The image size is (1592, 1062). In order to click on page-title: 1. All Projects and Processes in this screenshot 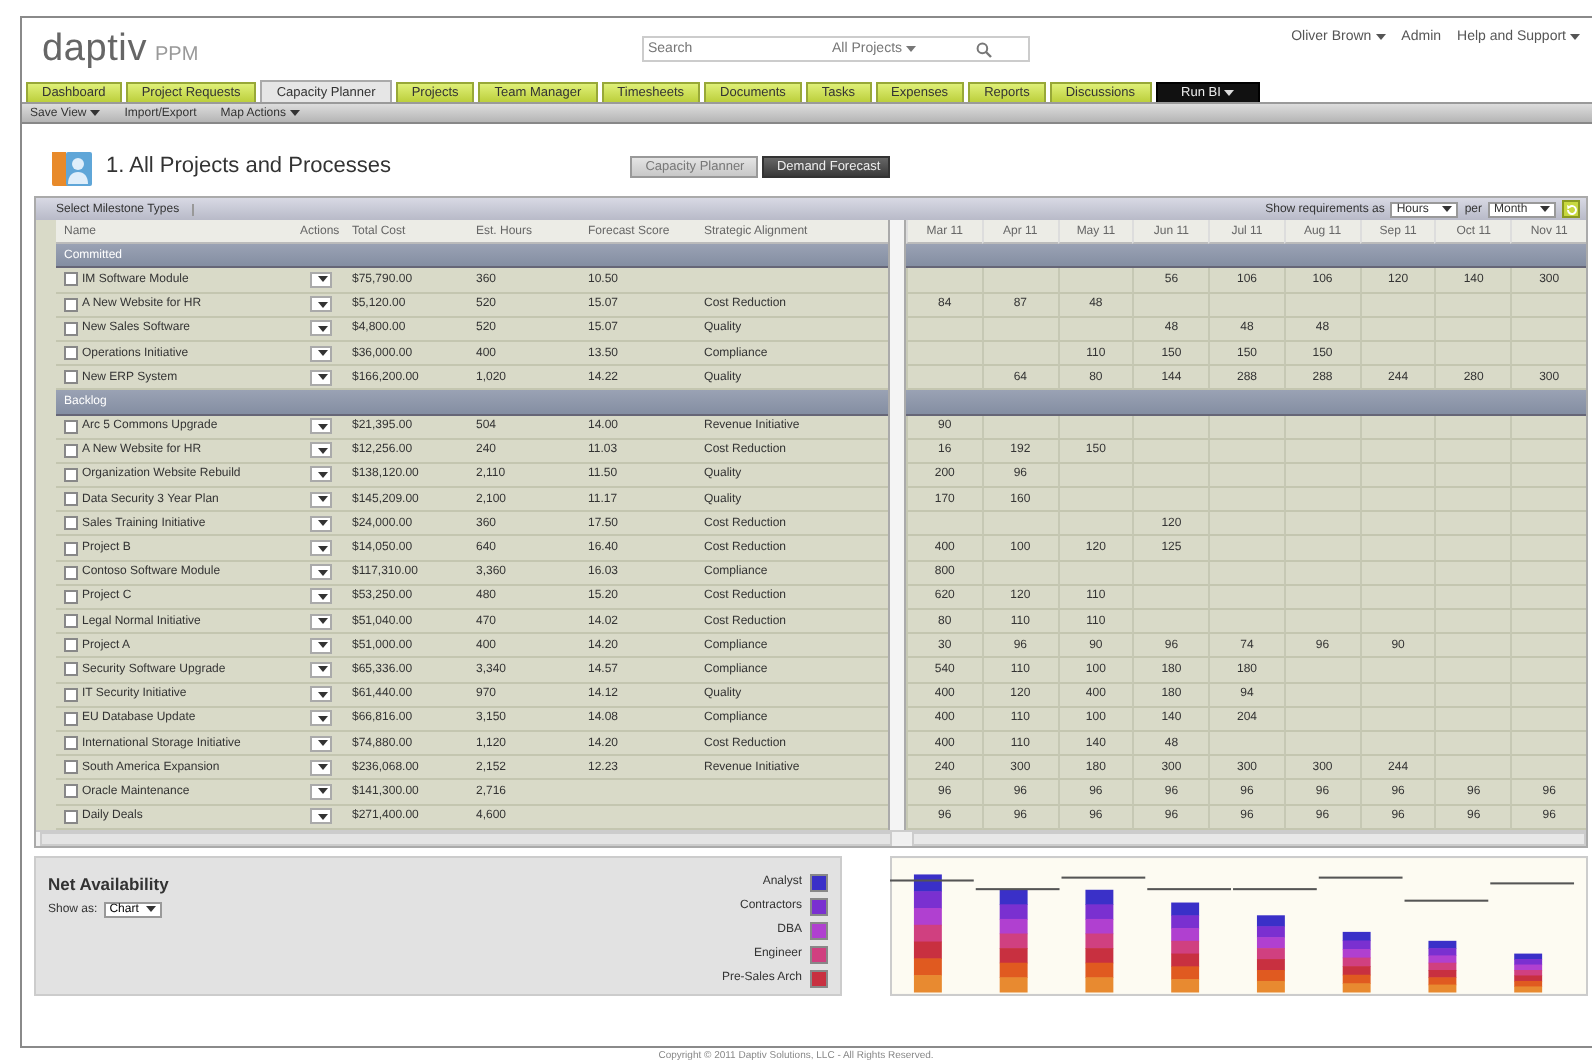, I will do `click(248, 166)`.